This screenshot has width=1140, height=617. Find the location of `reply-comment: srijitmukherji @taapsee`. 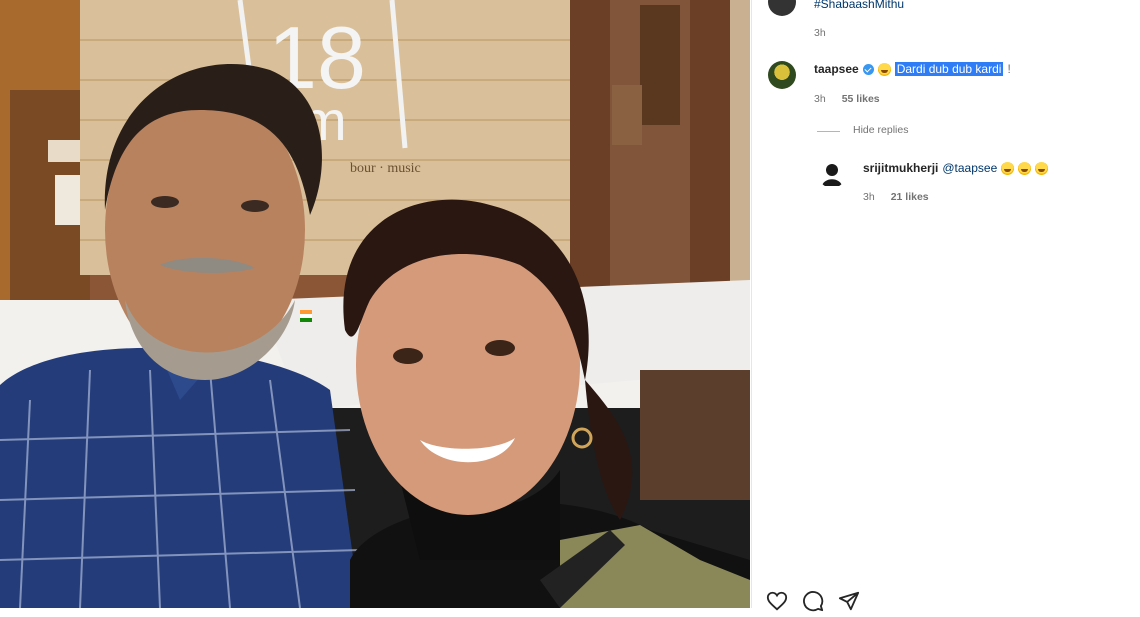

reply-comment: srijitmukherji @taapsee is located at coordinates (956, 168).